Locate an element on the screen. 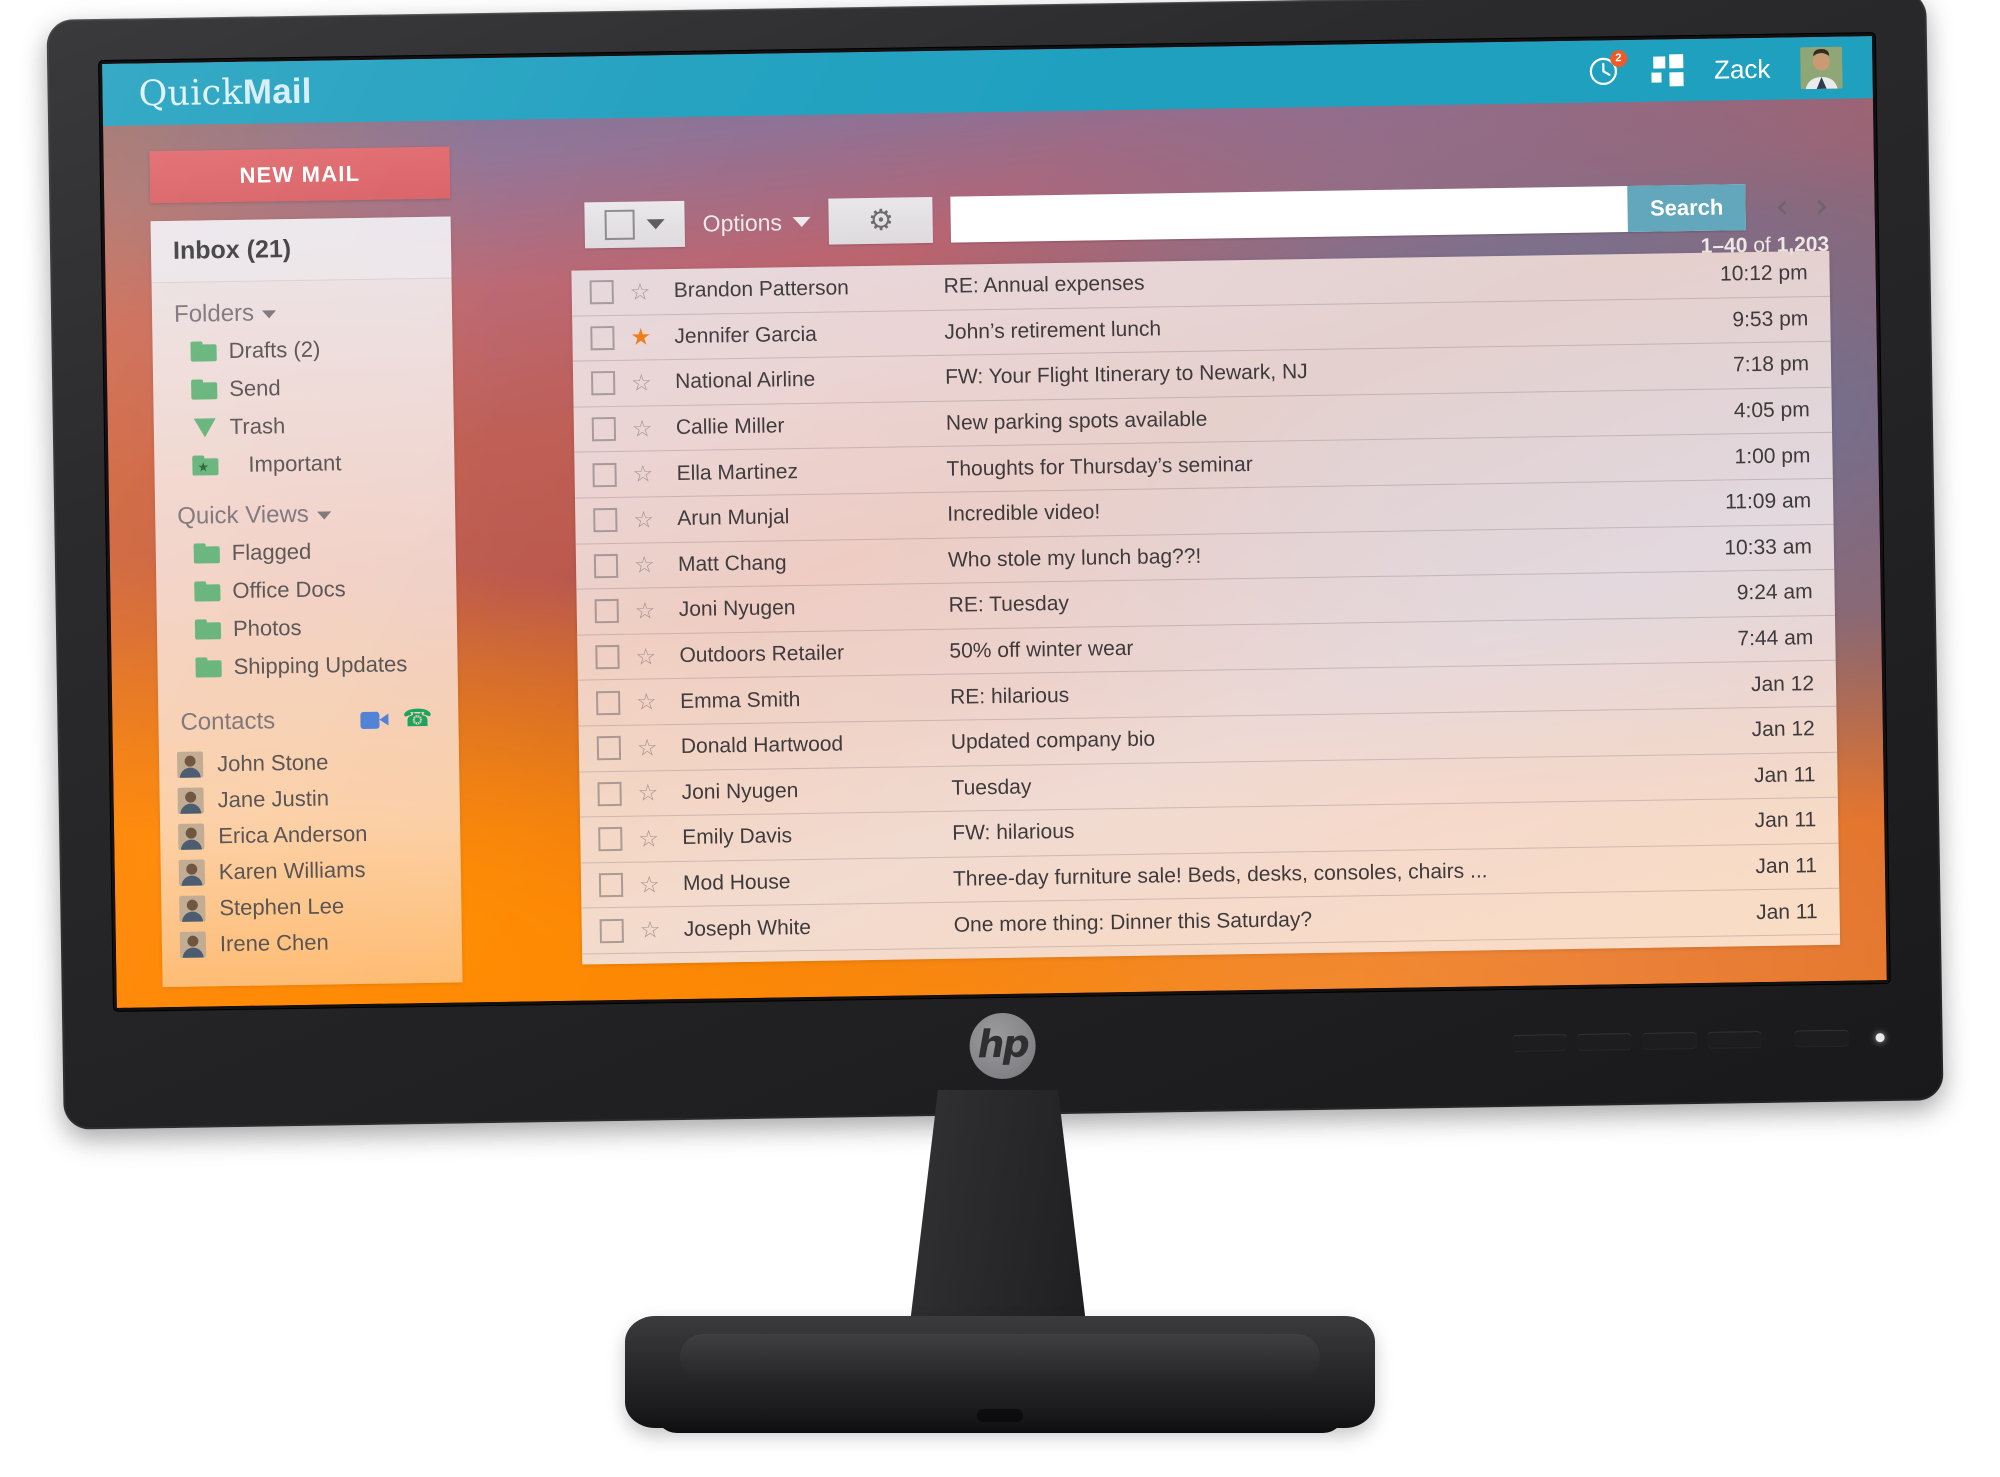  user-name: Zack is located at coordinates (1742, 69).